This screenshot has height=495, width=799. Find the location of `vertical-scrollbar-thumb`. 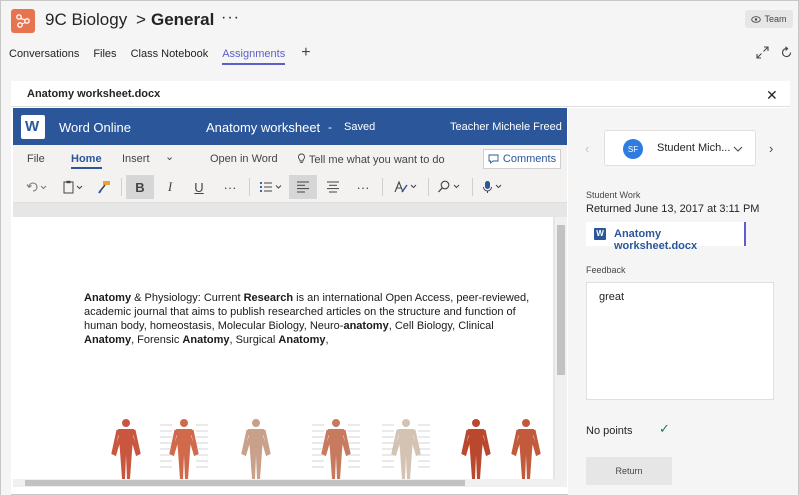

vertical-scrollbar-thumb is located at coordinates (561, 300).